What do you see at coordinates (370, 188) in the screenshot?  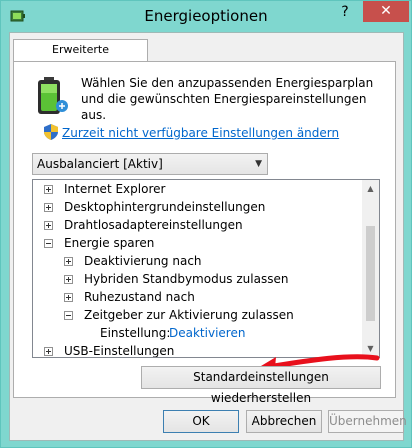 I see `scroll-up-arrow-icon: ▲` at bounding box center [370, 188].